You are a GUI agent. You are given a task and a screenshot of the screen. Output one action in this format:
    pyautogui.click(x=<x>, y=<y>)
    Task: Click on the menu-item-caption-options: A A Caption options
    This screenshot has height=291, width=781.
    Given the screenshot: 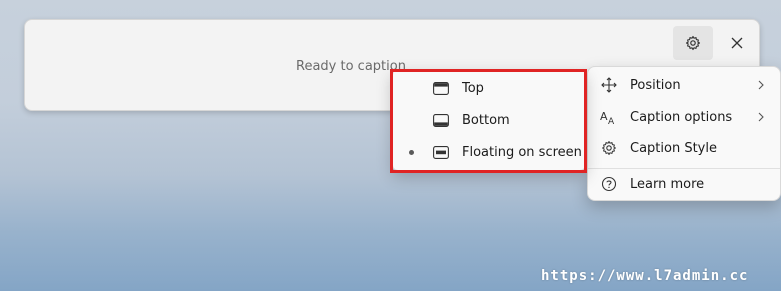 What is the action you would take?
    pyautogui.click(x=684, y=117)
    